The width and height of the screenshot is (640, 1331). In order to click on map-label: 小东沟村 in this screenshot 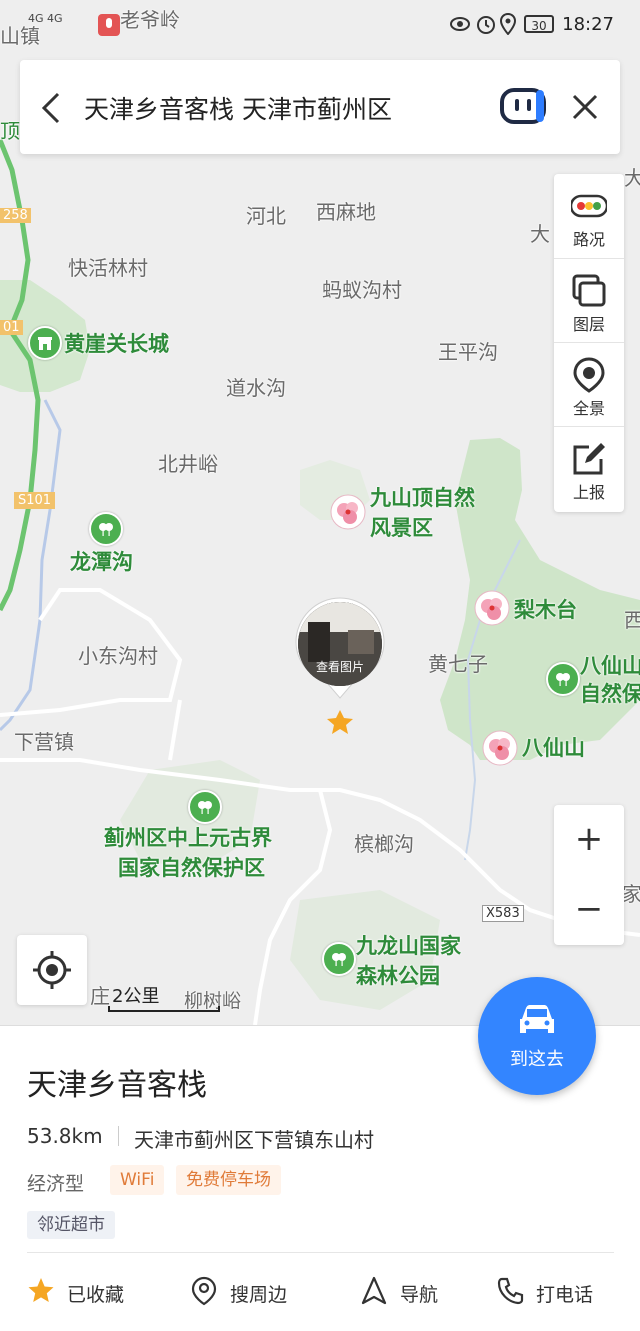, I will do `click(118, 656)`.